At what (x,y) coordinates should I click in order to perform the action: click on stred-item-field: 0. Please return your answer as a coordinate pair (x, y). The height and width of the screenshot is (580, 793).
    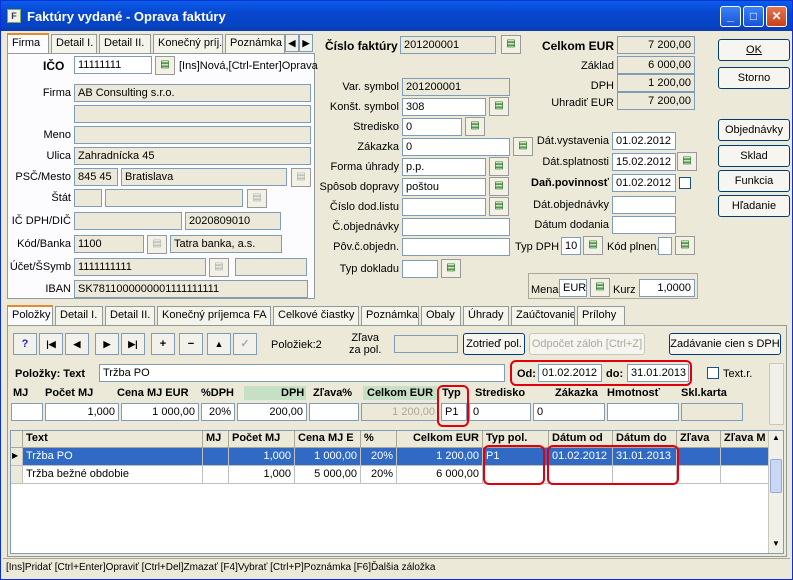
    Looking at the image, I should click on (500, 412).